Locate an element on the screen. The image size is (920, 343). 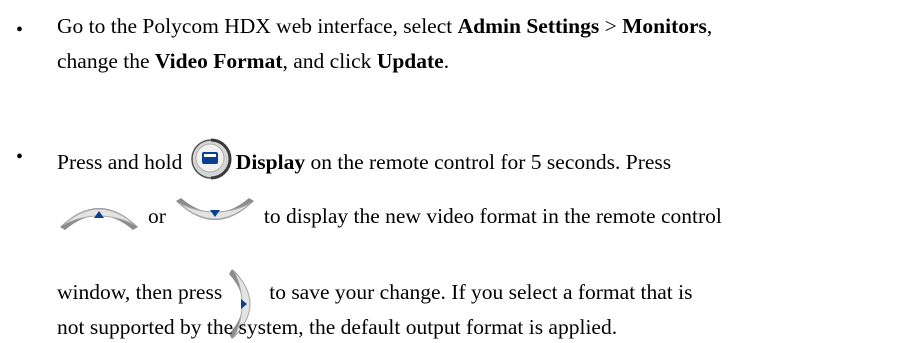
update-term: Update is located at coordinates (410, 61).